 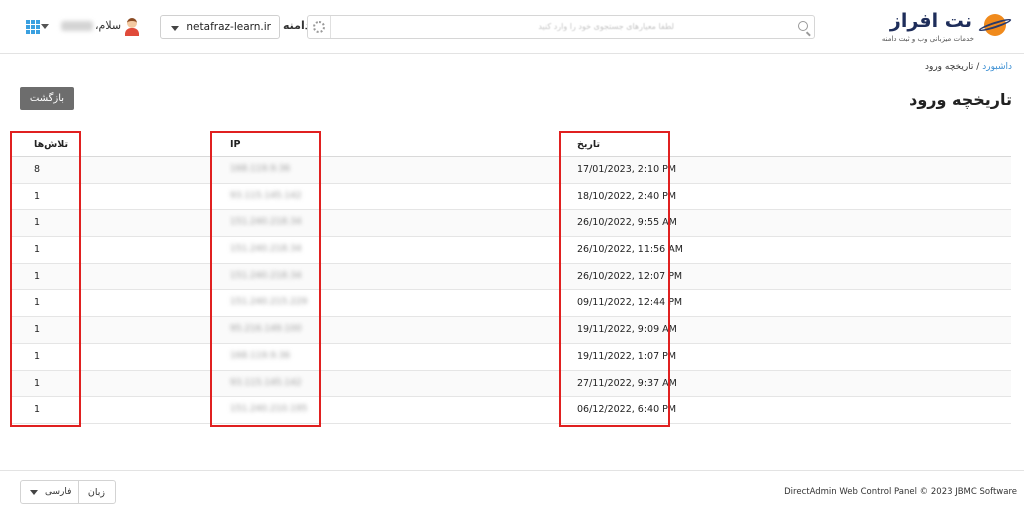 What do you see at coordinates (803, 26) in the screenshot?
I see `search-icon` at bounding box center [803, 26].